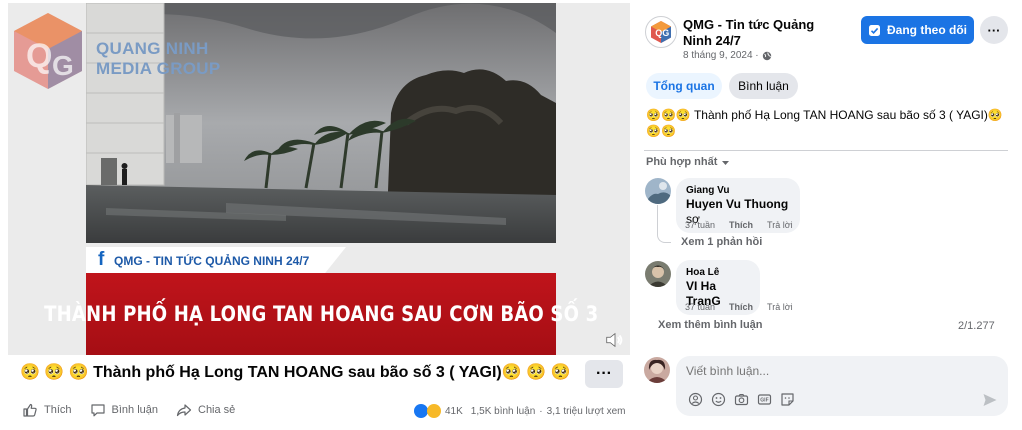  I want to click on comment-label: Bình luận, so click(134, 410).